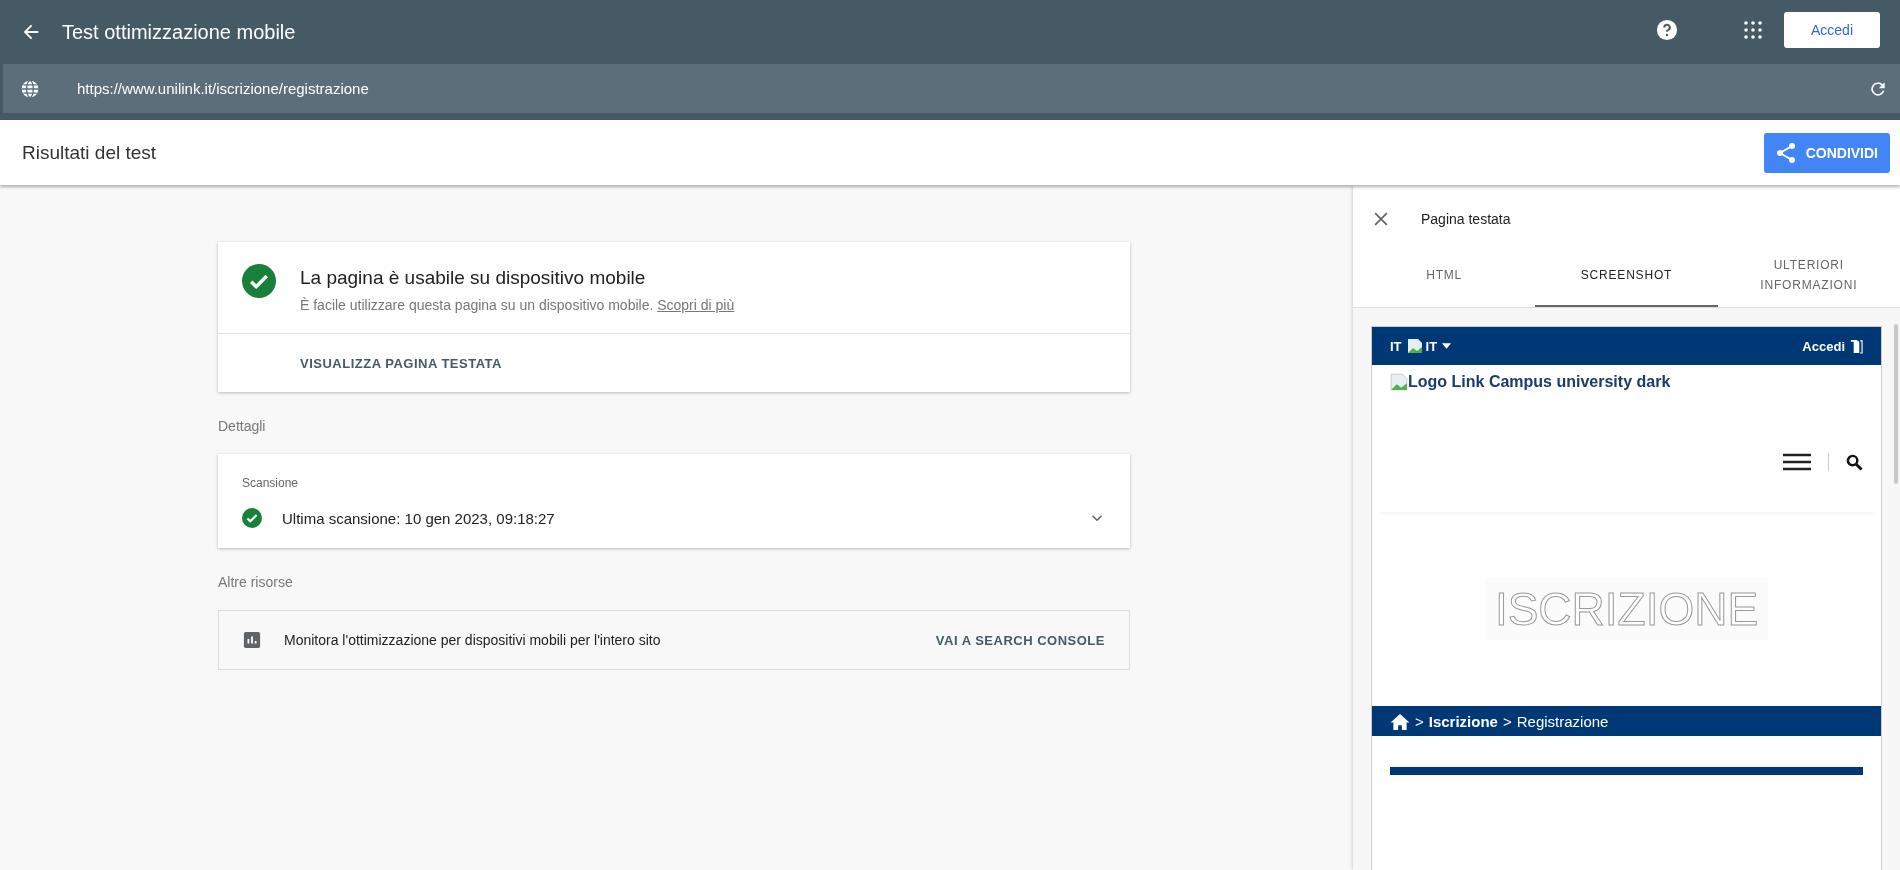 The height and width of the screenshot is (870, 1900). Describe the element at coordinates (256, 582) in the screenshot. I see `section-heading: Altre risorse` at that location.